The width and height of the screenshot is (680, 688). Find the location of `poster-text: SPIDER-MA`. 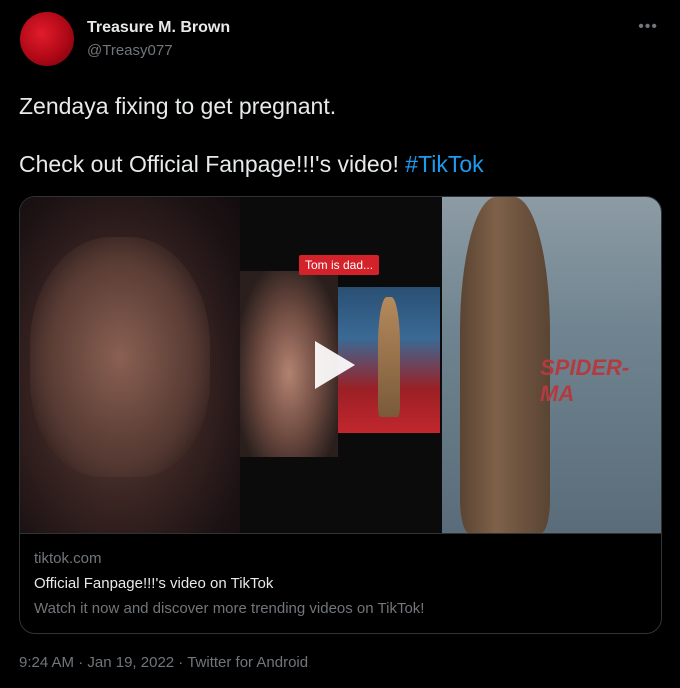

poster-text: SPIDER-MA is located at coordinates (585, 380).